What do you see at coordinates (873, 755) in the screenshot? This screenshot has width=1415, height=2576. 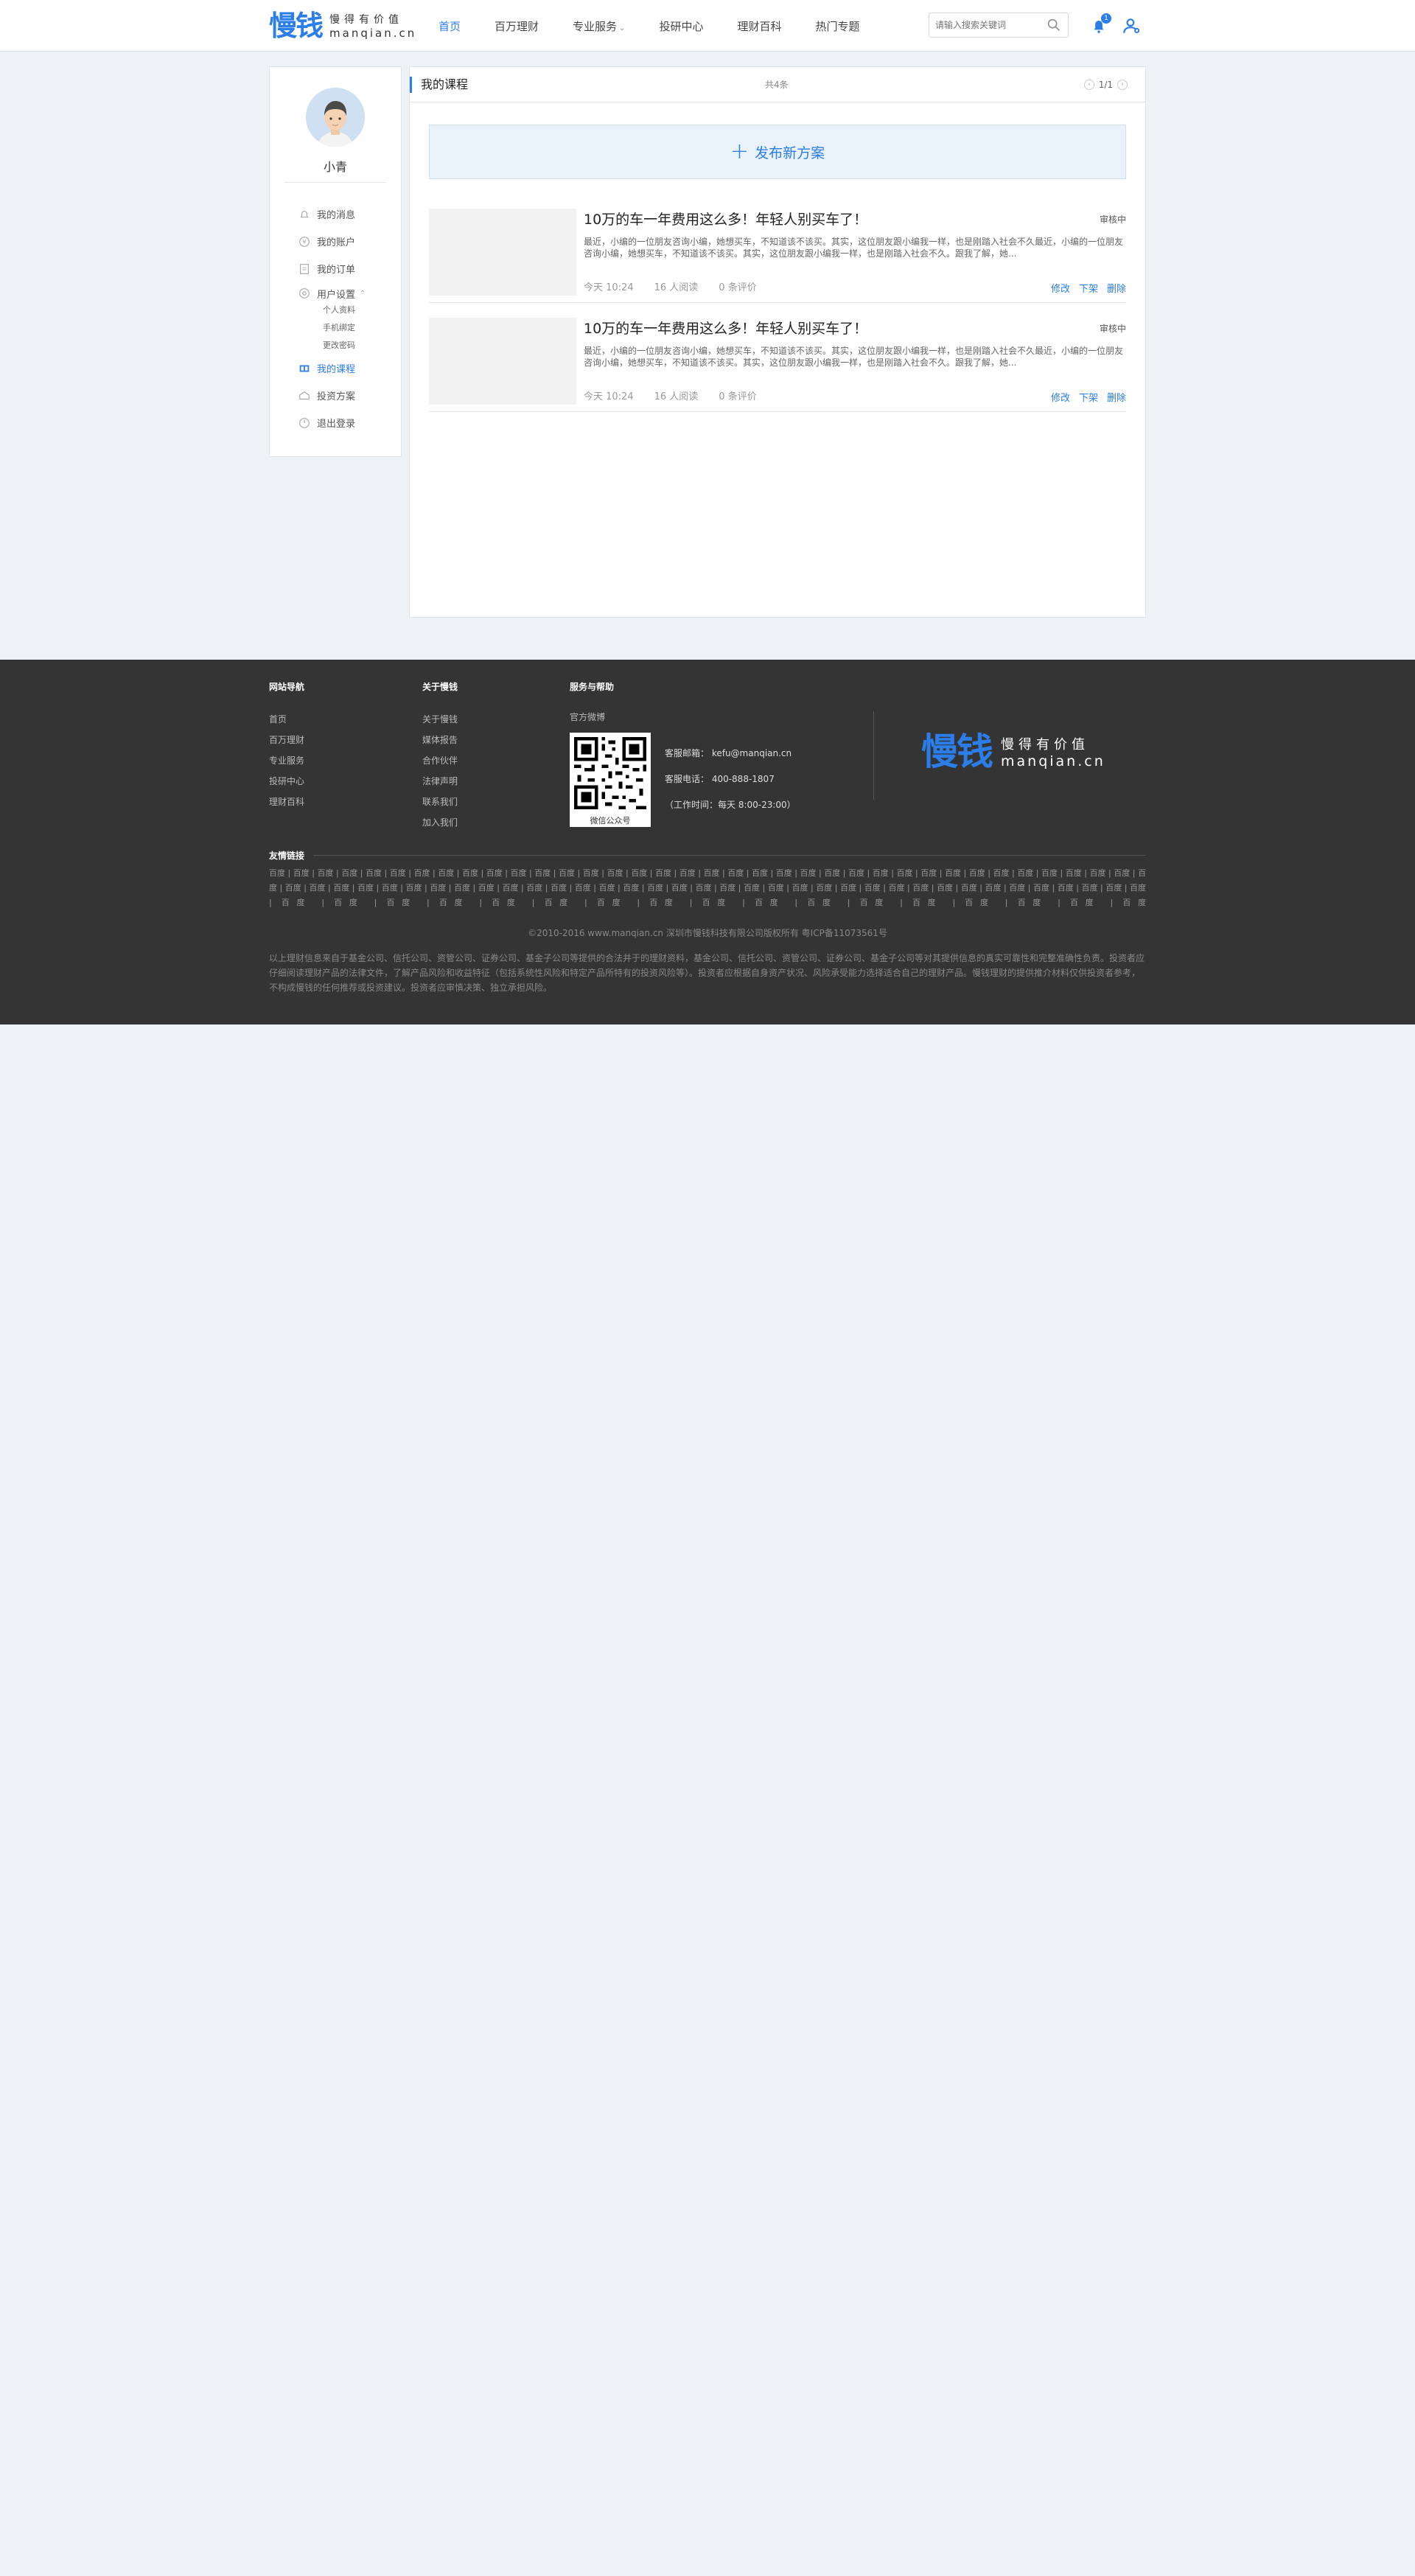 I see `footer-divider` at bounding box center [873, 755].